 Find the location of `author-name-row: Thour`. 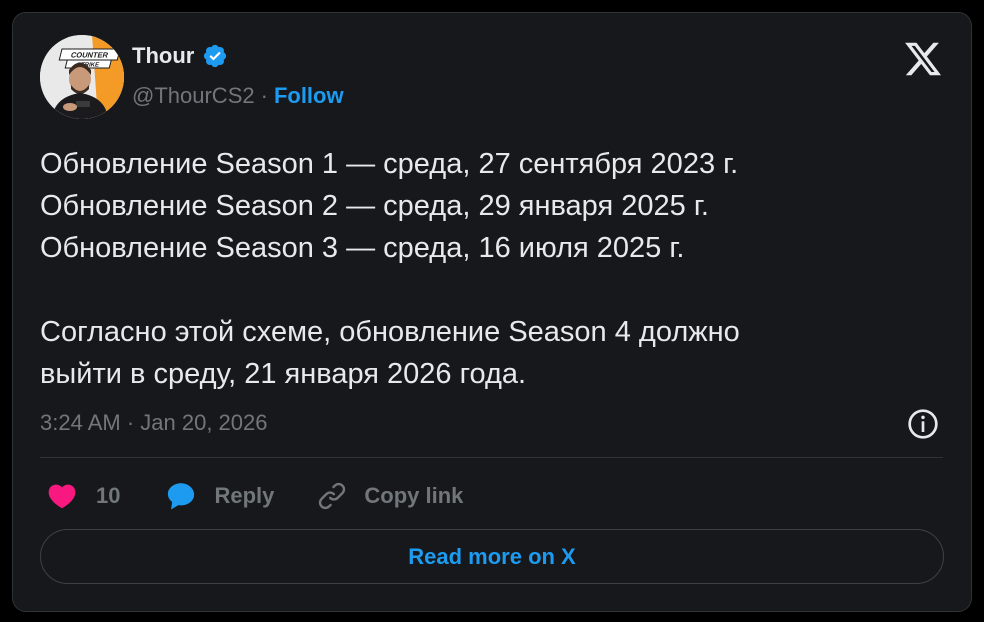

author-name-row: Thour is located at coordinates (180, 56).